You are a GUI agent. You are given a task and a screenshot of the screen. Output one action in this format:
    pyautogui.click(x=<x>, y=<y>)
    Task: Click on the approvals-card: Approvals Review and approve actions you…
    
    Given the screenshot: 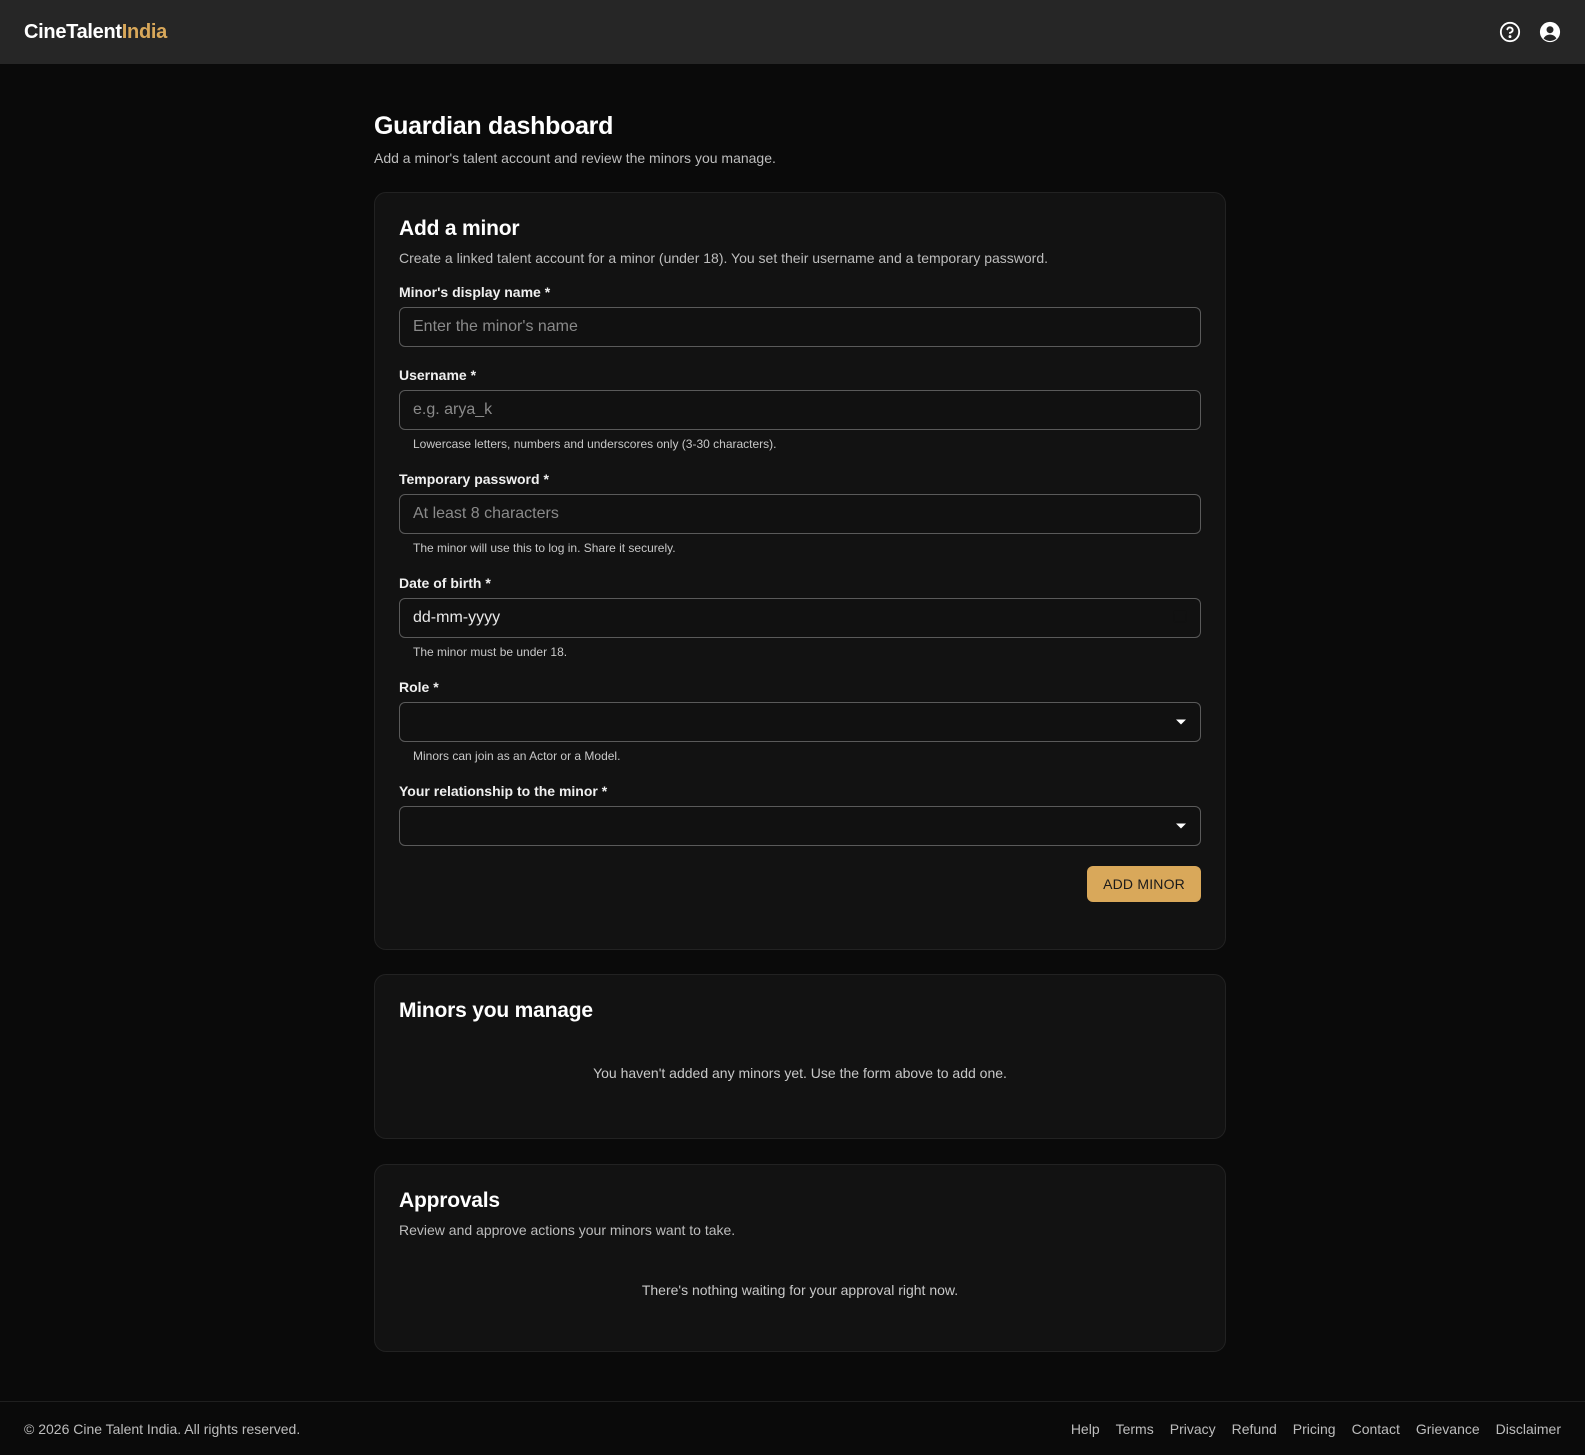 What is the action you would take?
    pyautogui.click(x=800, y=1258)
    